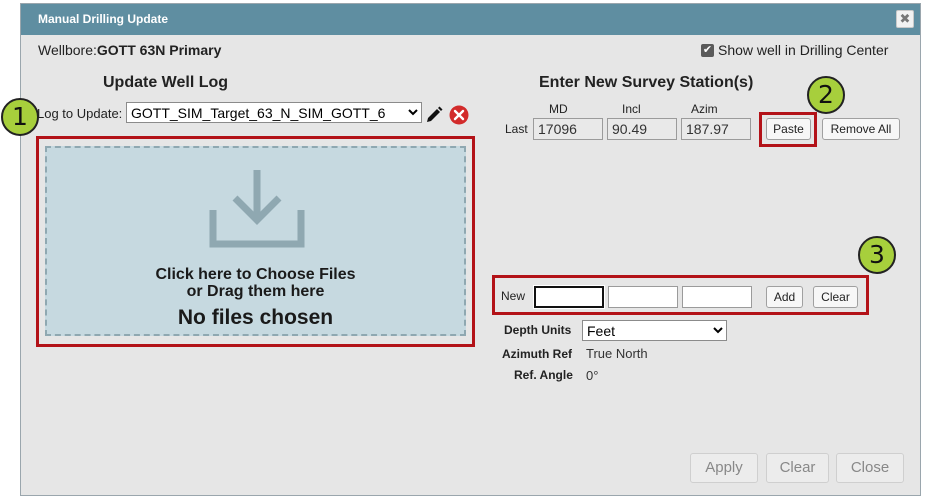 The height and width of the screenshot is (499, 927). What do you see at coordinates (459, 115) in the screenshot?
I see `delete-log-icon` at bounding box center [459, 115].